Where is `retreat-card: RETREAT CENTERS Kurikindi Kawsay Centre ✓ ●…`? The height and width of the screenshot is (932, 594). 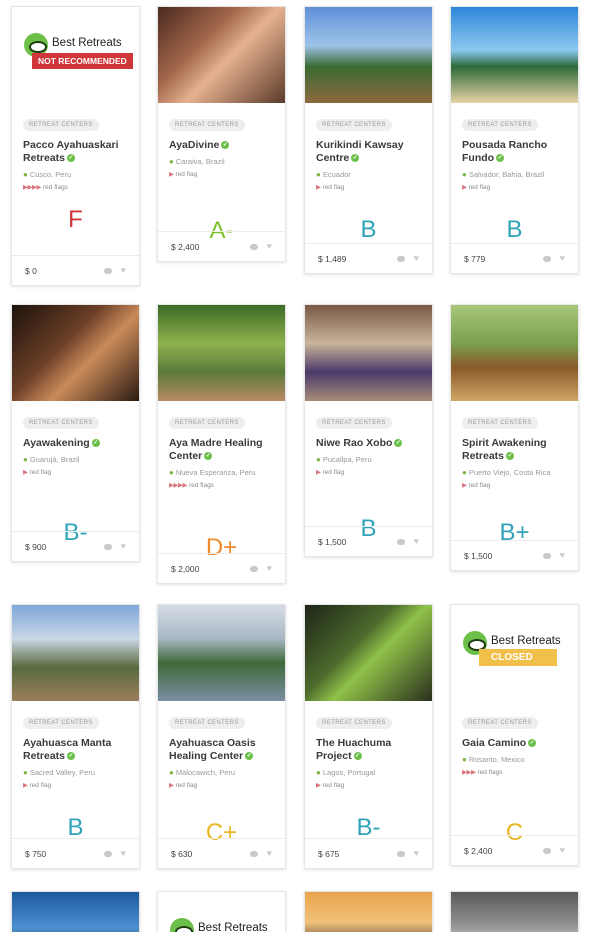
retreat-card: RETREAT CENTERS Kurikindi Kawsay Centre ✓ ●… is located at coordinates (368, 140).